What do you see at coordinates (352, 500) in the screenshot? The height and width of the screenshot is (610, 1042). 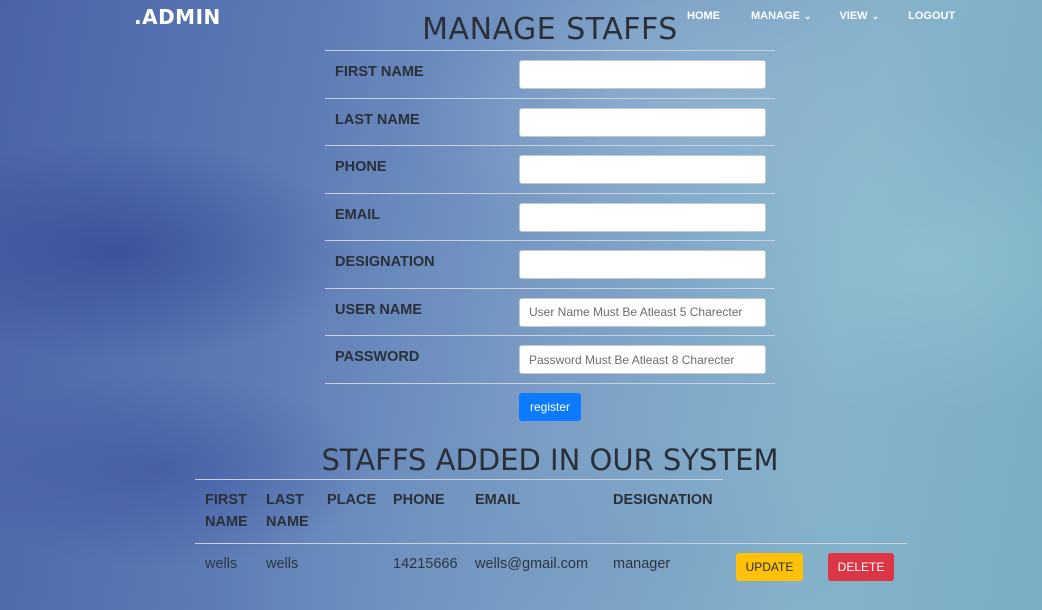 I see `column-header-place: PLACE` at bounding box center [352, 500].